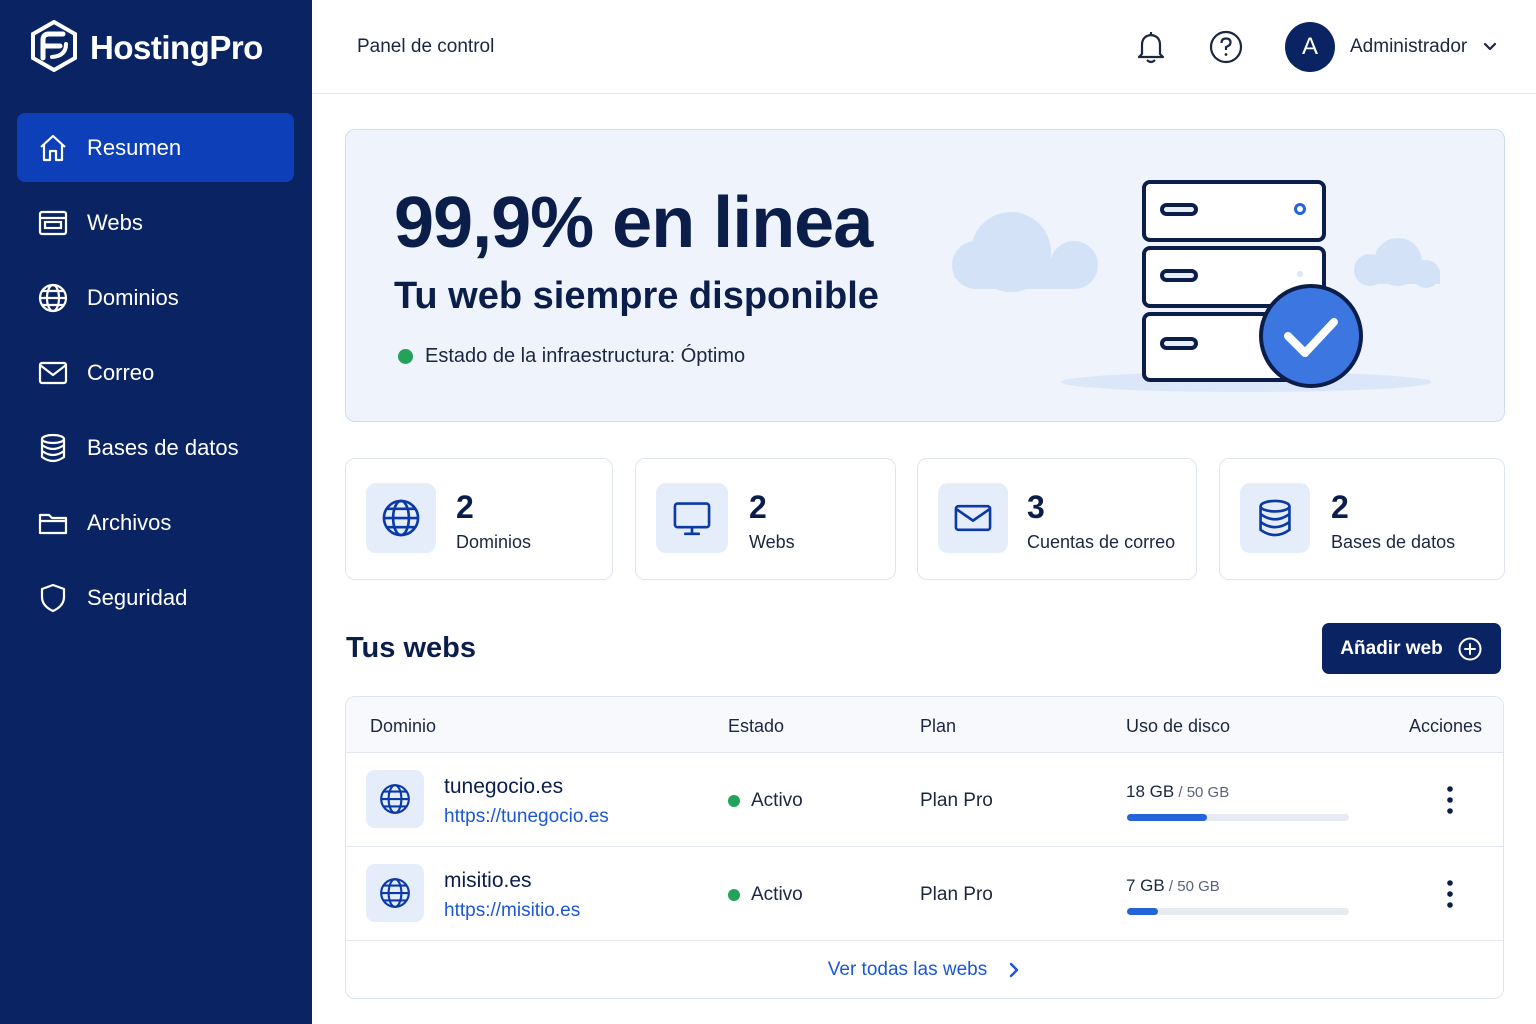 Image resolution: width=1536 pixels, height=1024 pixels. Describe the element at coordinates (1362, 519) in the screenshot. I see `stat-card-bases-de-datos: 2 Bases de datos` at that location.